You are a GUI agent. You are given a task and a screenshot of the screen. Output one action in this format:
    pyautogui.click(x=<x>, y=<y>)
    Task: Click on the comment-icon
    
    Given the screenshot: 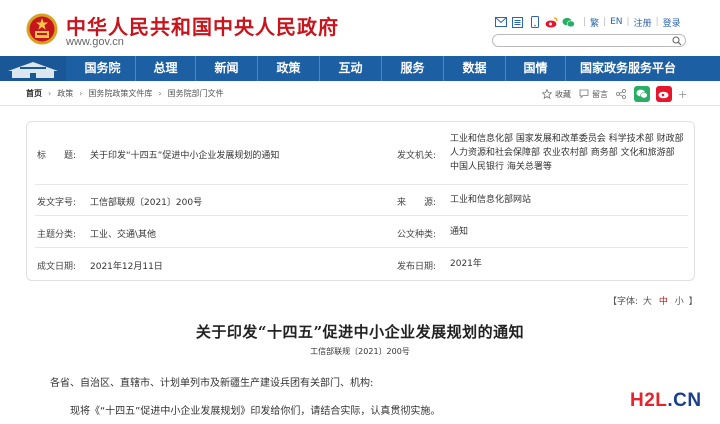 What is the action you would take?
    pyautogui.click(x=584, y=94)
    